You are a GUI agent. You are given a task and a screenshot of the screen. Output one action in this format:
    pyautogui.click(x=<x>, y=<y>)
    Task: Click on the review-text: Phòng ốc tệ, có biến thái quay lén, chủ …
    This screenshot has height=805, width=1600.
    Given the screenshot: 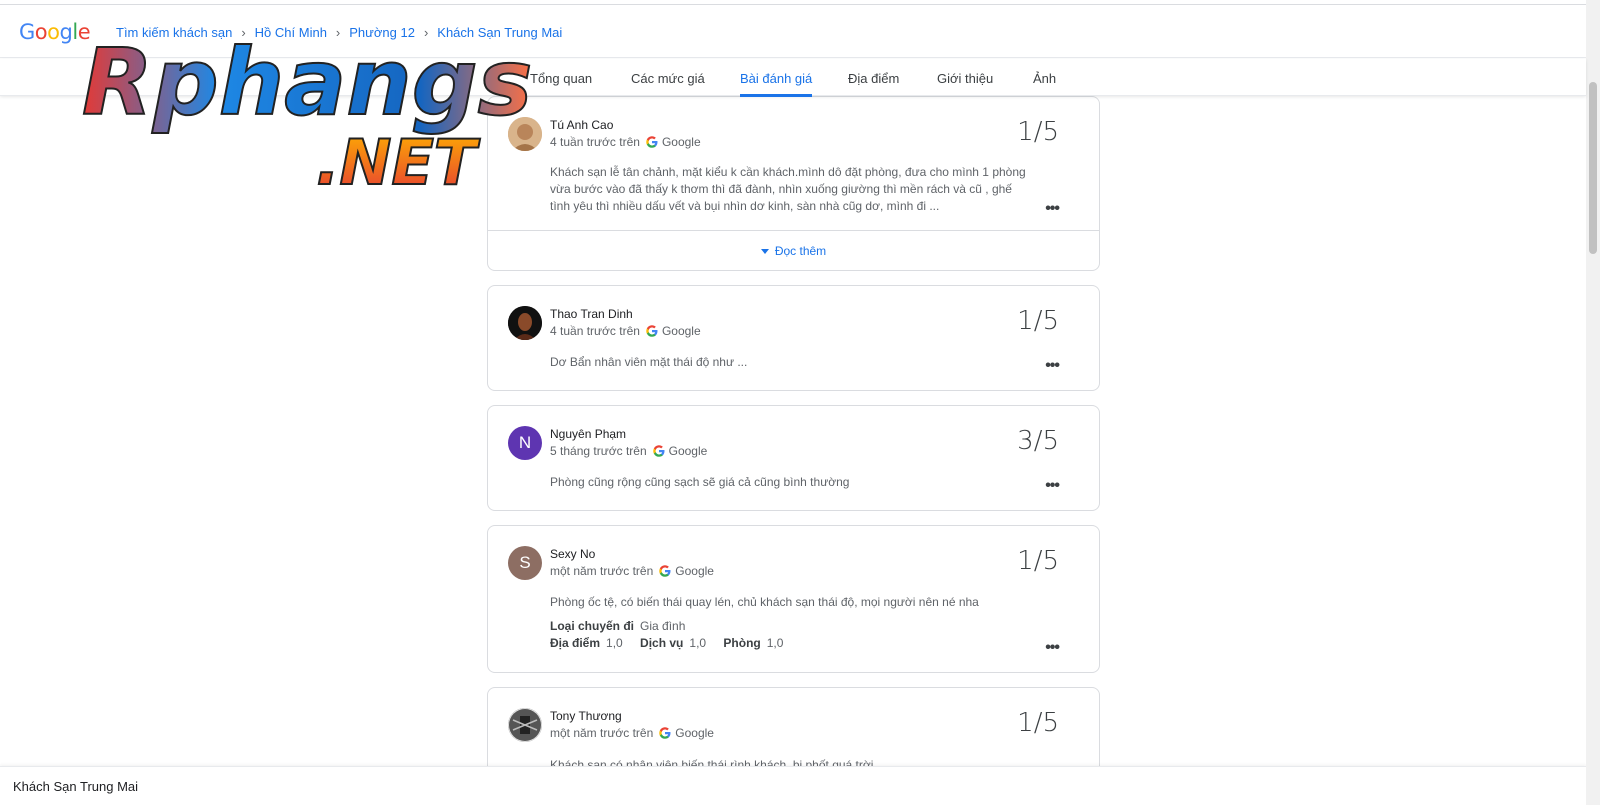 What is the action you would take?
    pyautogui.click(x=764, y=602)
    